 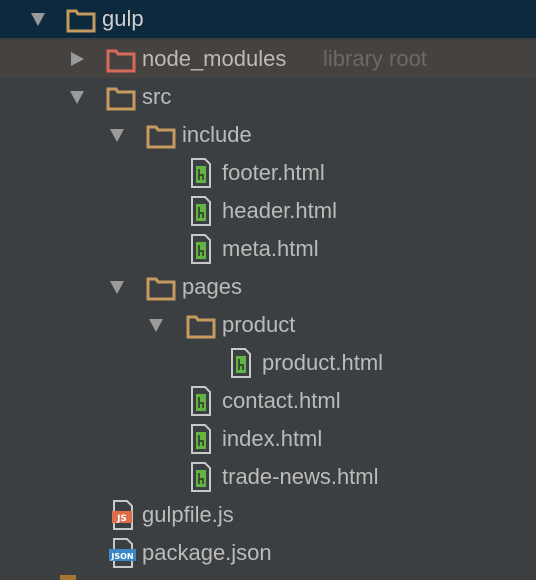 What do you see at coordinates (214, 58) in the screenshot?
I see `tree-label-node-modules: node_modules` at bounding box center [214, 58].